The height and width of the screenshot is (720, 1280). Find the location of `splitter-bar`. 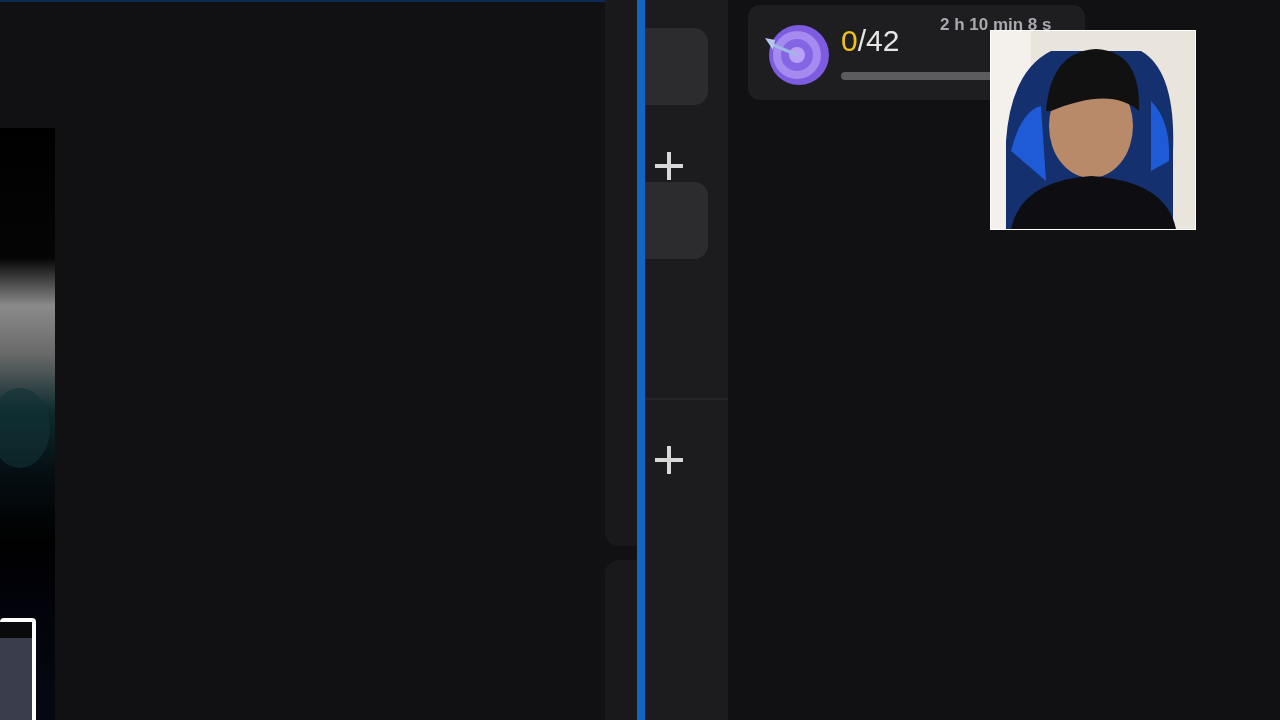

splitter-bar is located at coordinates (641, 360).